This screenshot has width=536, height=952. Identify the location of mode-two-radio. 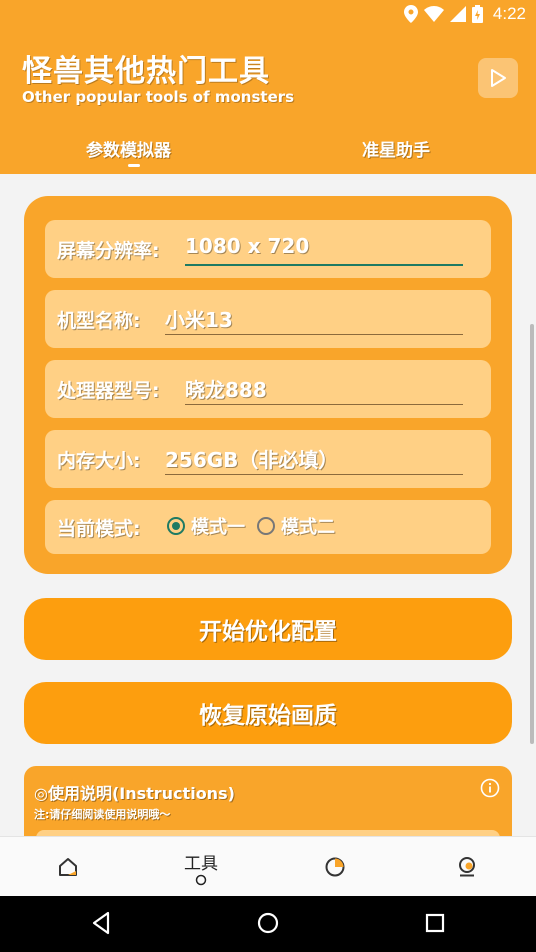
(266, 526).